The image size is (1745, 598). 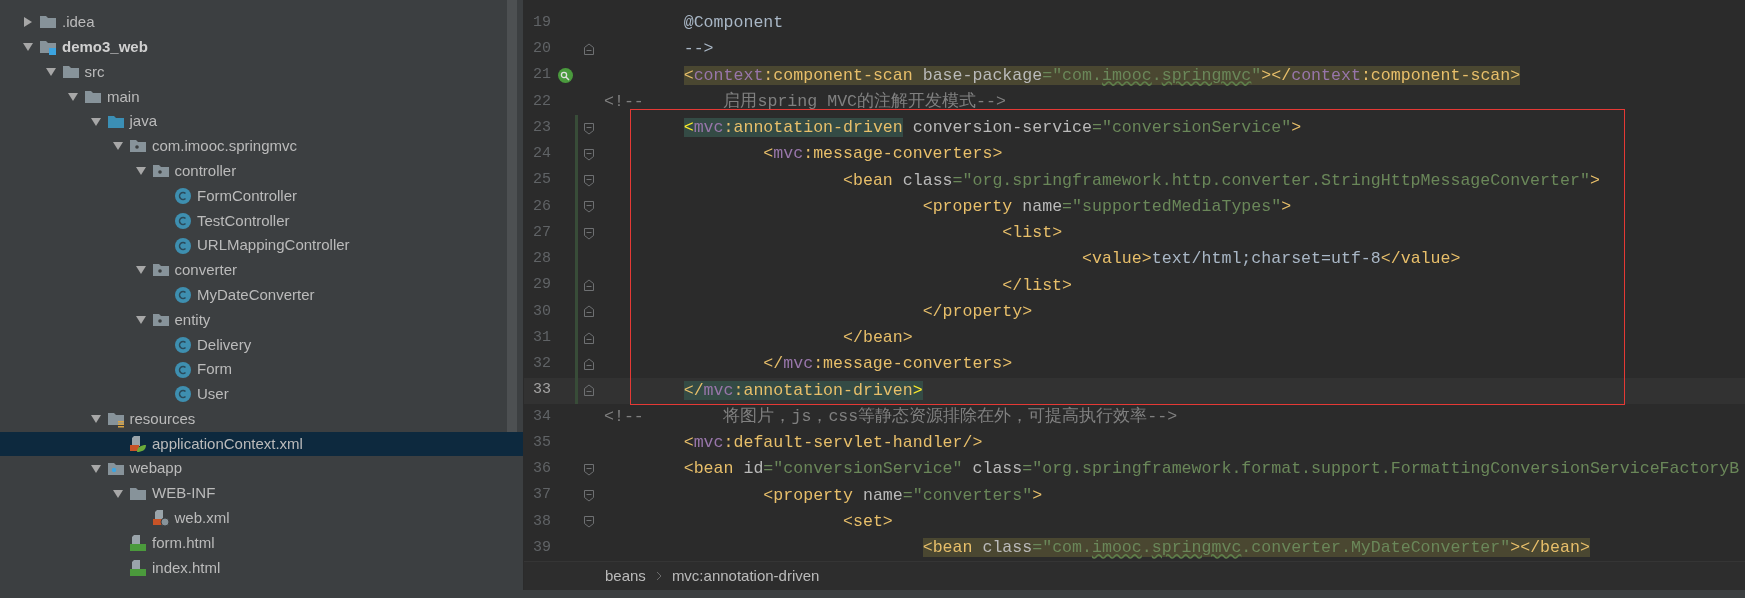 I want to click on line-number: 35, so click(x=541, y=442).